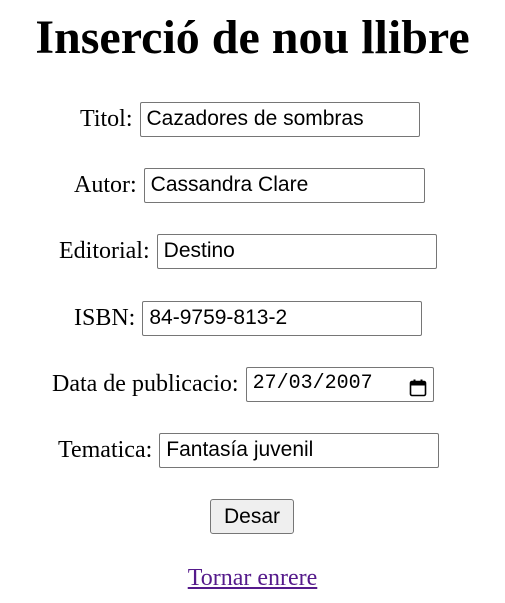  Describe the element at coordinates (282, 318) in the screenshot. I see `isbn-input: 84-9759-813-2` at that location.